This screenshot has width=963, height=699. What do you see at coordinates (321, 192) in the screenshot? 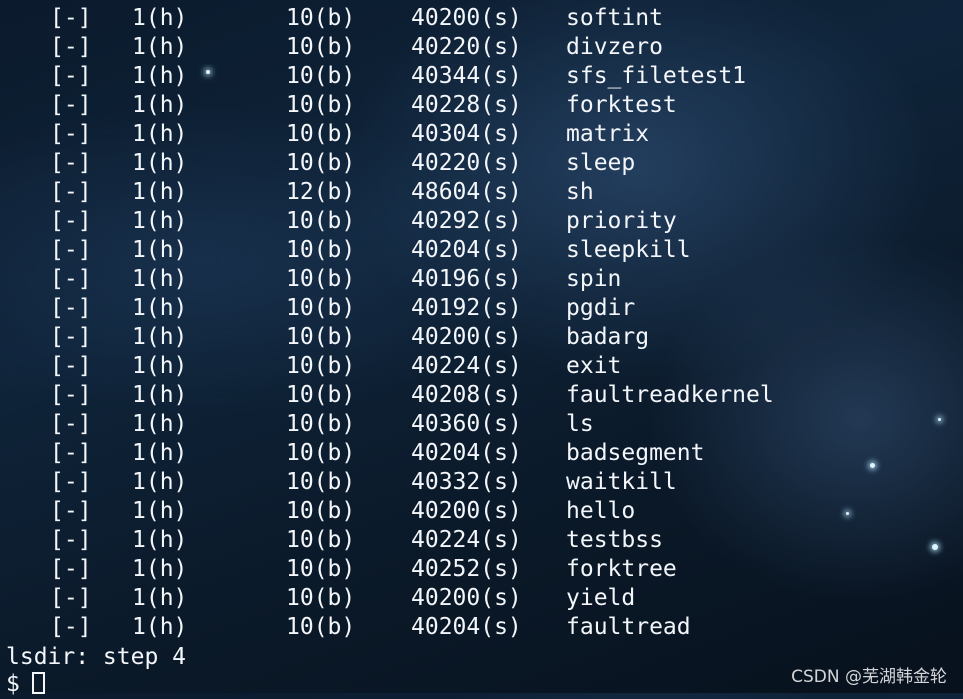
I see `blocks-column: 12(b)` at bounding box center [321, 192].